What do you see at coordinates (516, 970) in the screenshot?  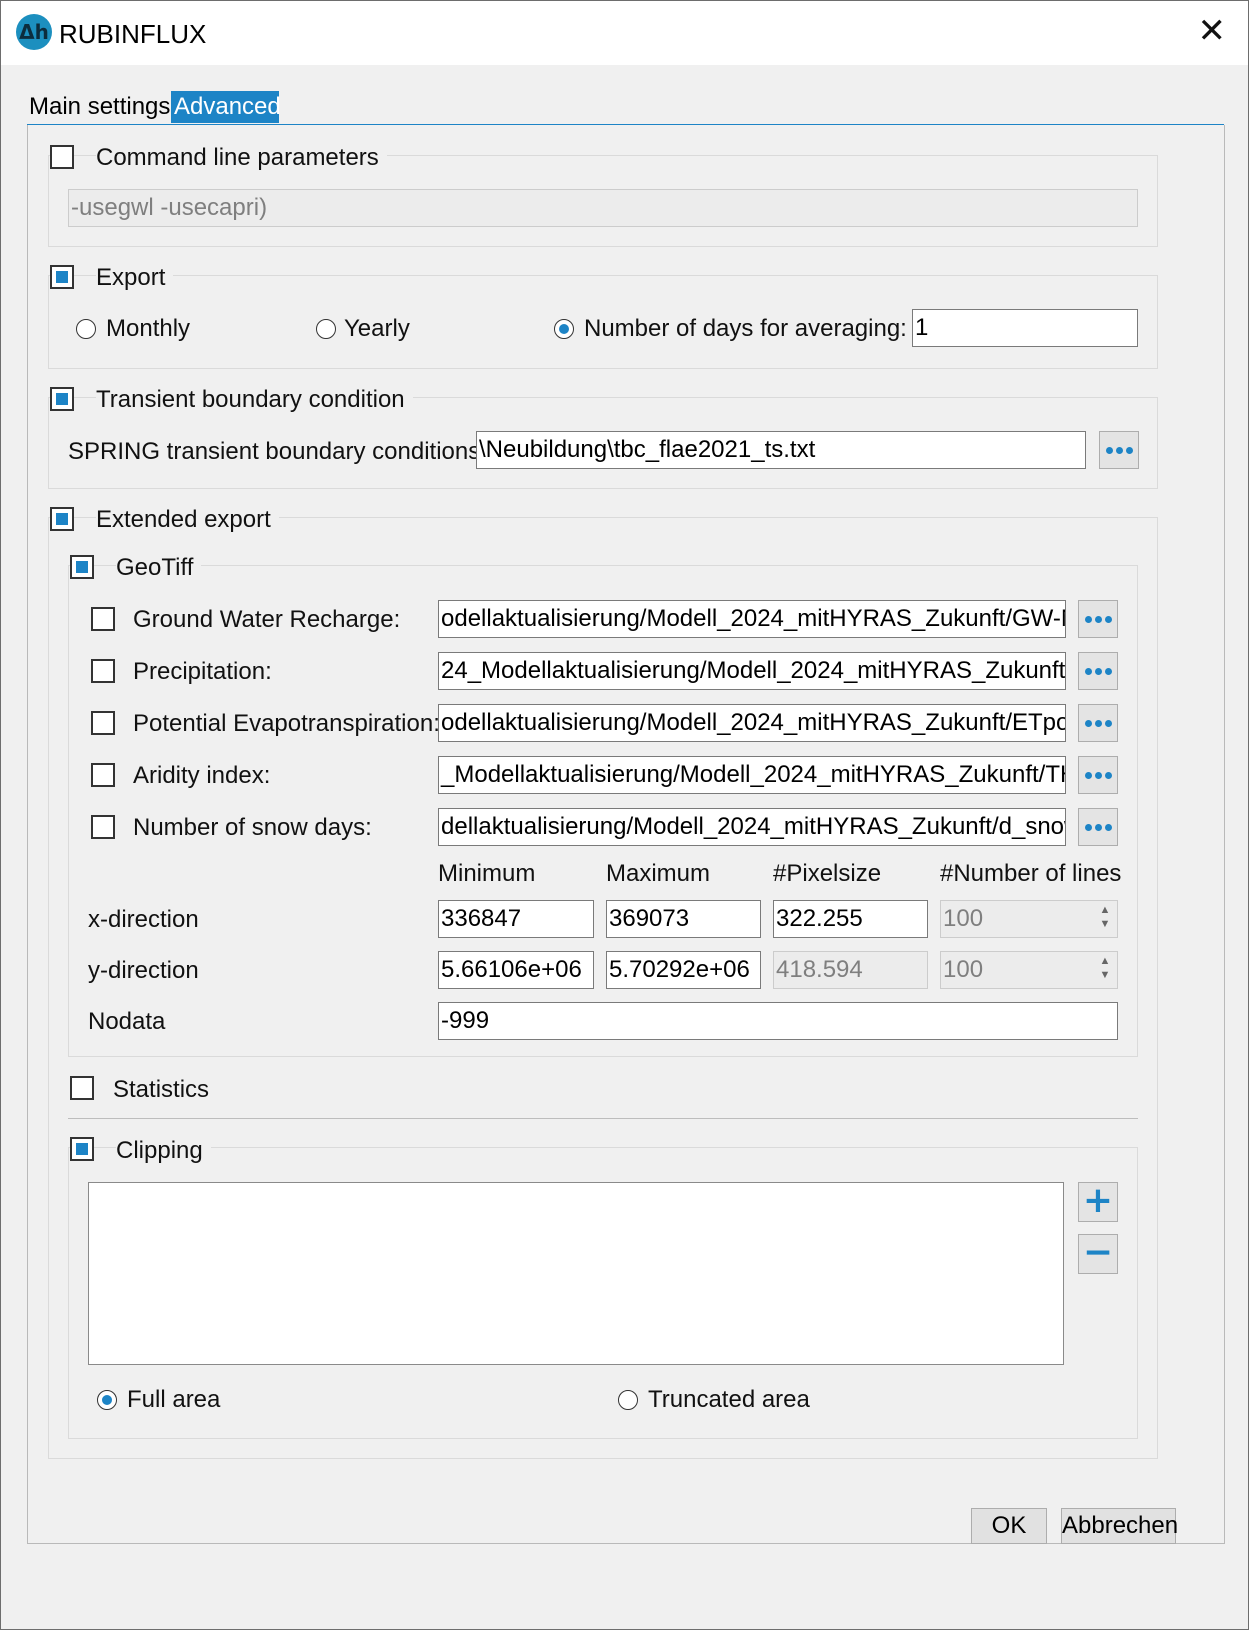 I see `y-min-input: 5.66106e+06` at bounding box center [516, 970].